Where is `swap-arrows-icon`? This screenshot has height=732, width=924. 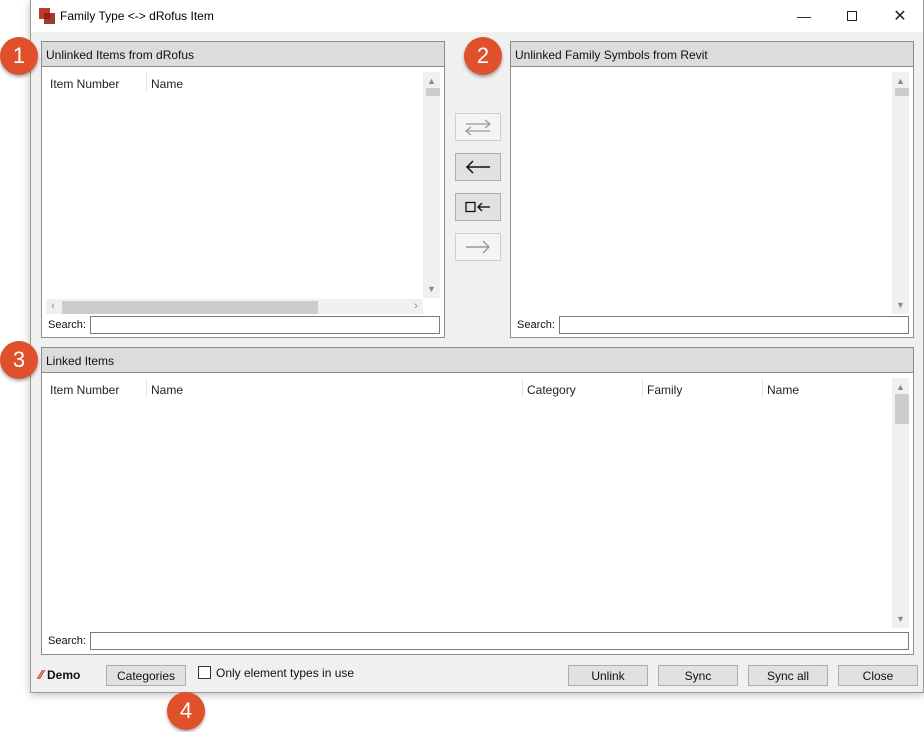
swap-arrows-icon is located at coordinates (478, 127).